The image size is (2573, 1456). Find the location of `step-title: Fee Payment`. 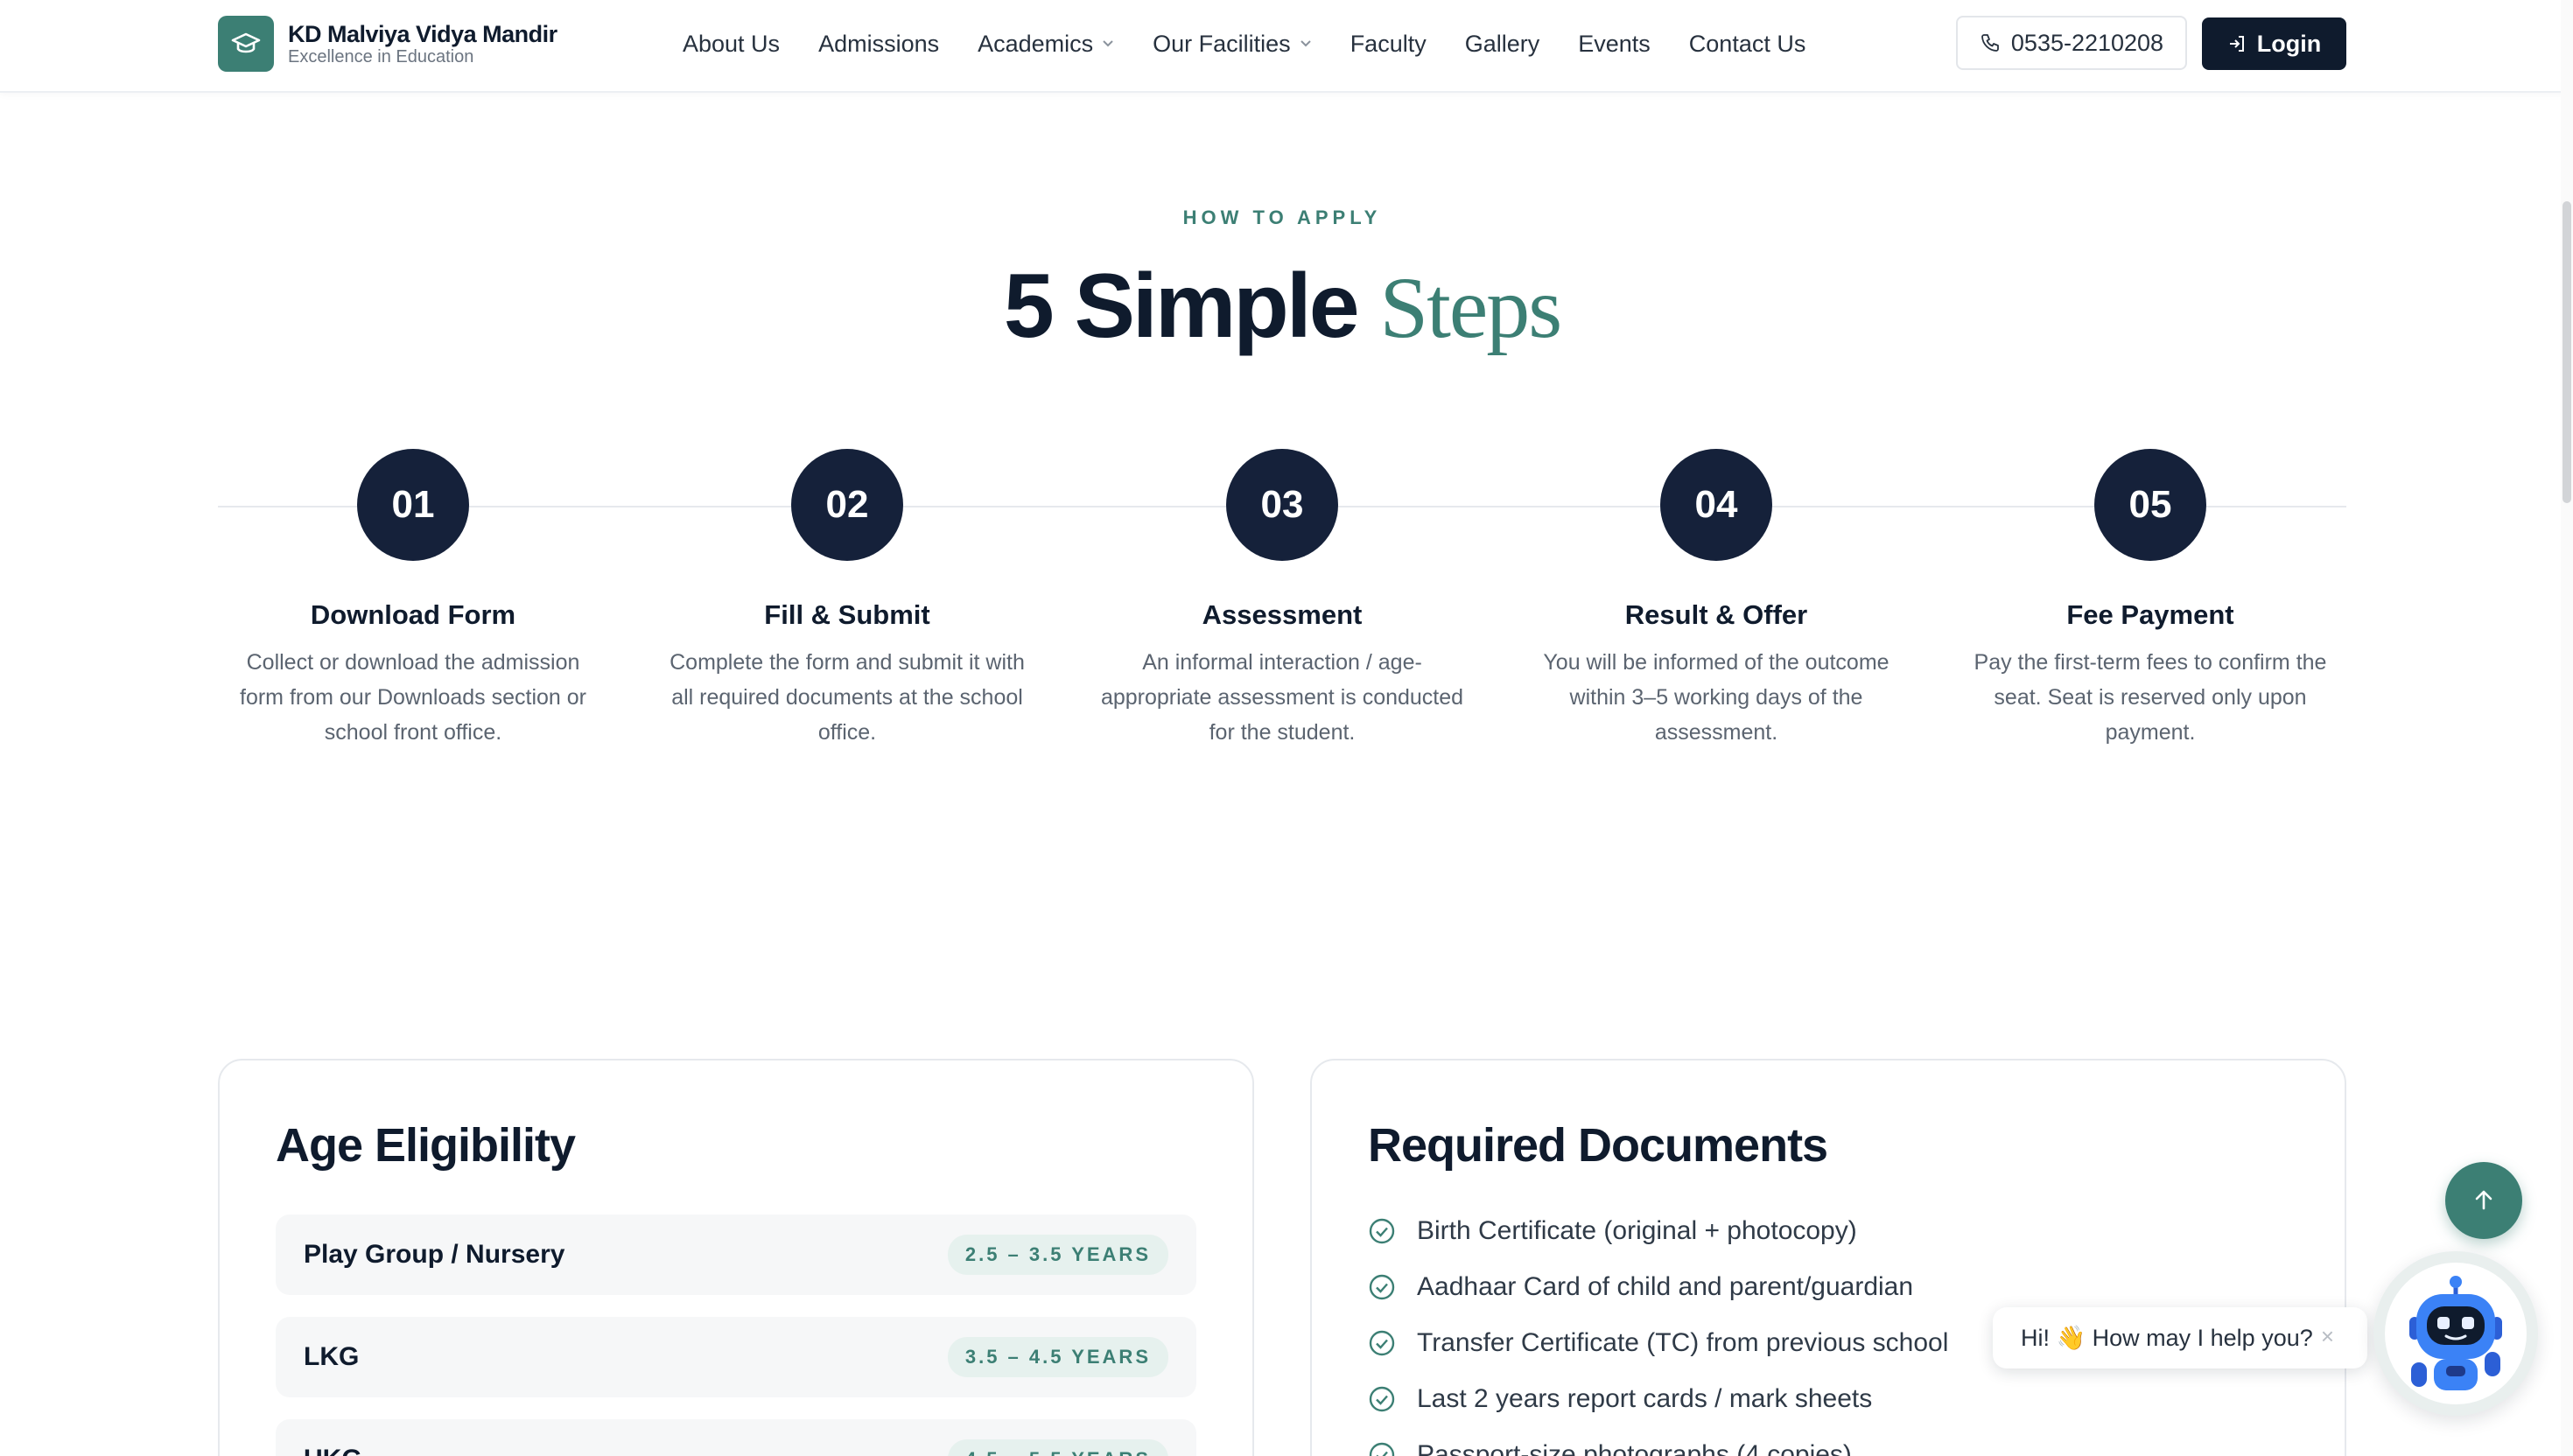

step-title: Fee Payment is located at coordinates (2150, 614).